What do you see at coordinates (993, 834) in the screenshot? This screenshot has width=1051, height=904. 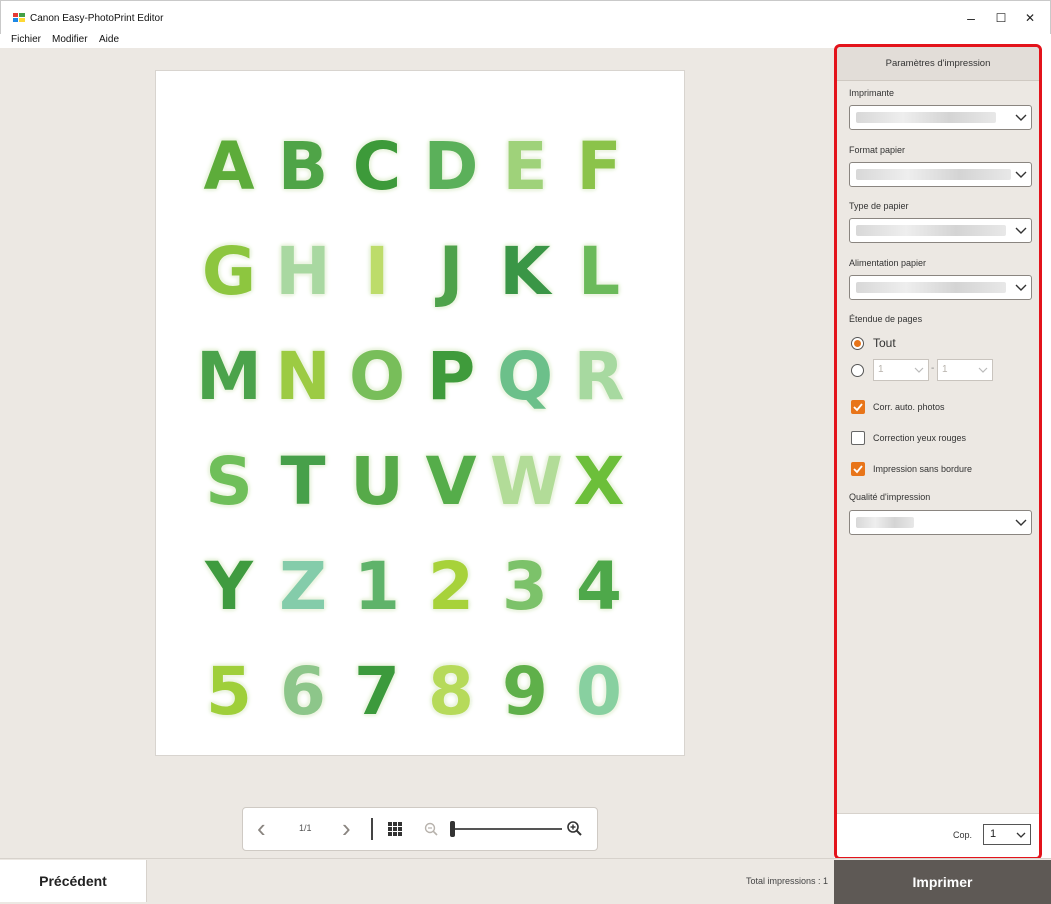 I see `copies-value: 1` at bounding box center [993, 834].